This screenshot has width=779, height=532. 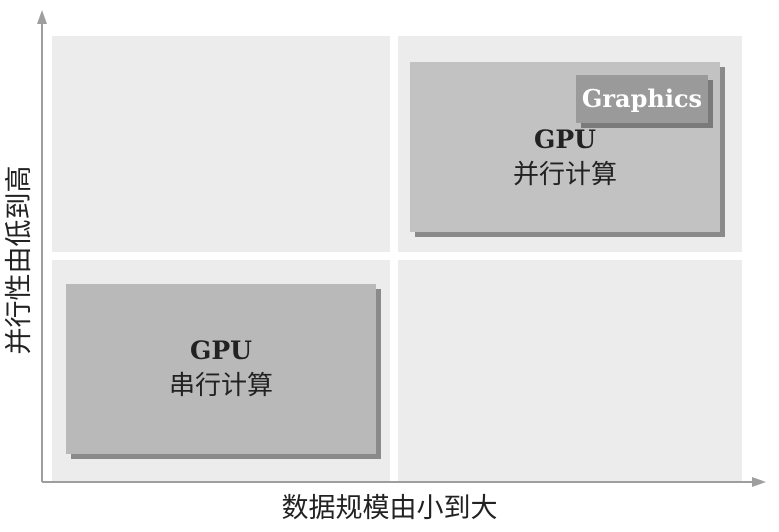 What do you see at coordinates (389, 508) in the screenshot?
I see `x-axis-label: 数据规模由小到大` at bounding box center [389, 508].